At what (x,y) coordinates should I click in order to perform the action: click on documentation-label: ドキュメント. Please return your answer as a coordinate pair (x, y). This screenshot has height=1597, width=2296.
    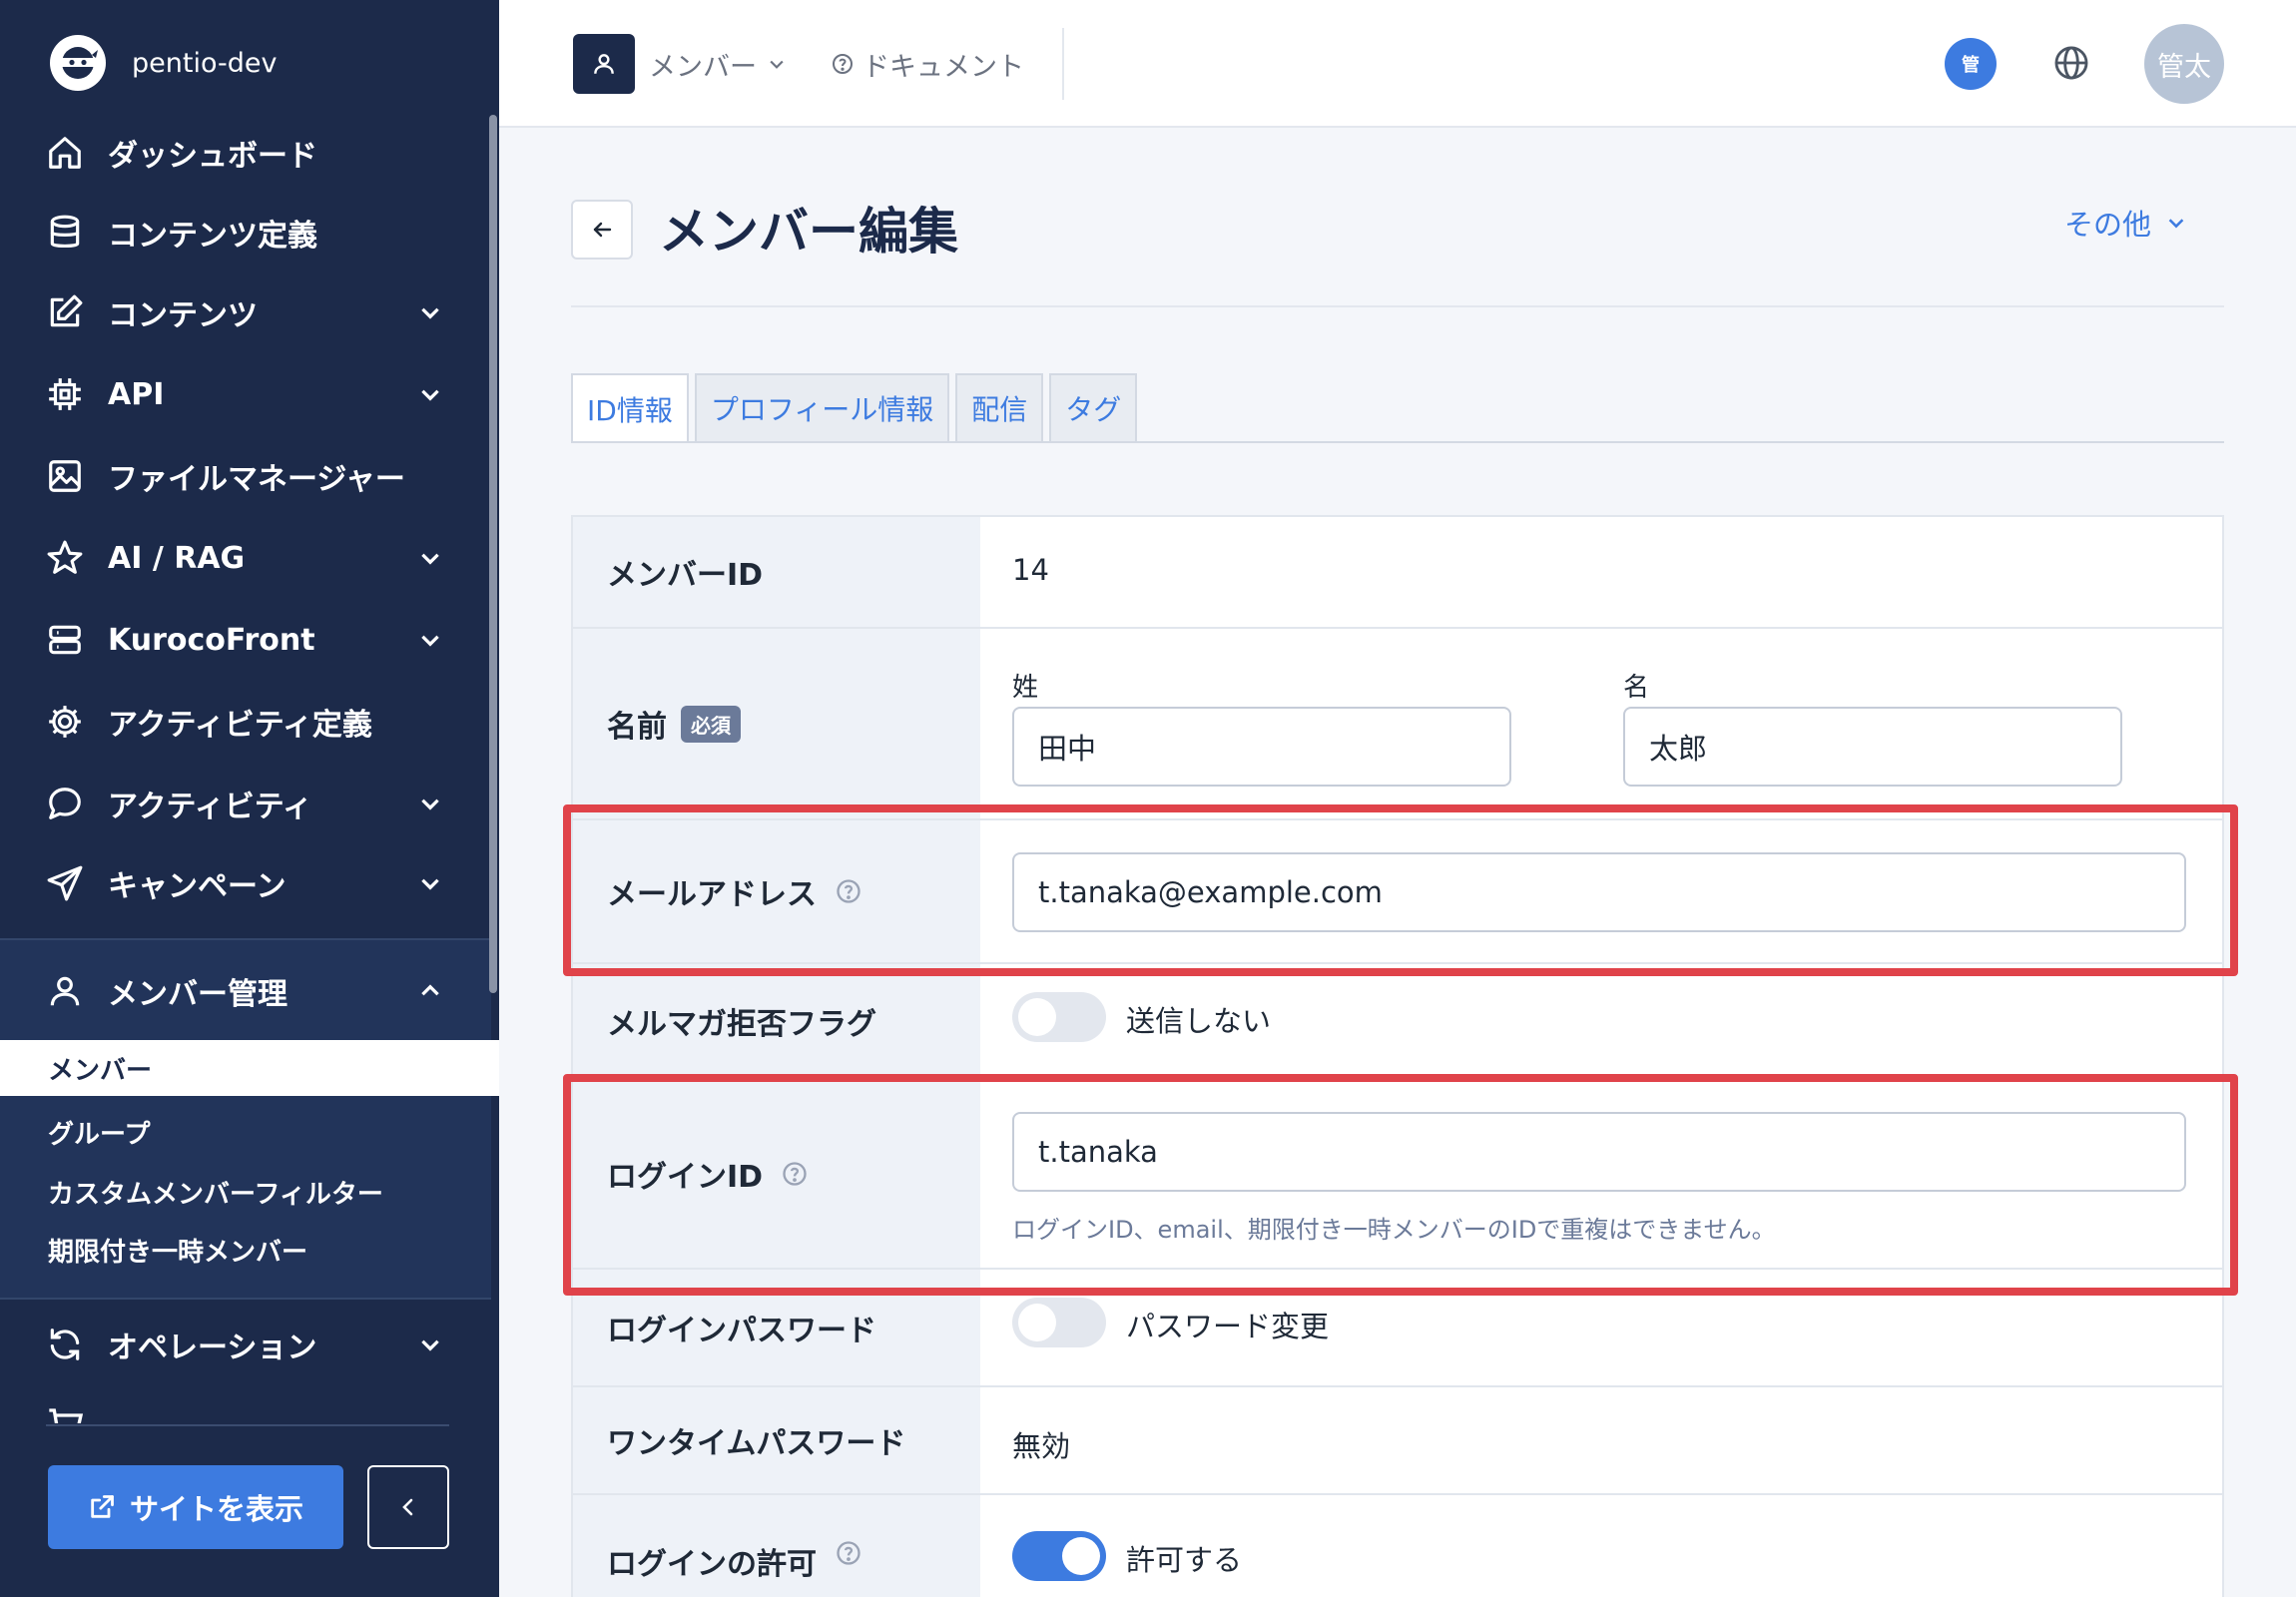
    Looking at the image, I should click on (943, 67).